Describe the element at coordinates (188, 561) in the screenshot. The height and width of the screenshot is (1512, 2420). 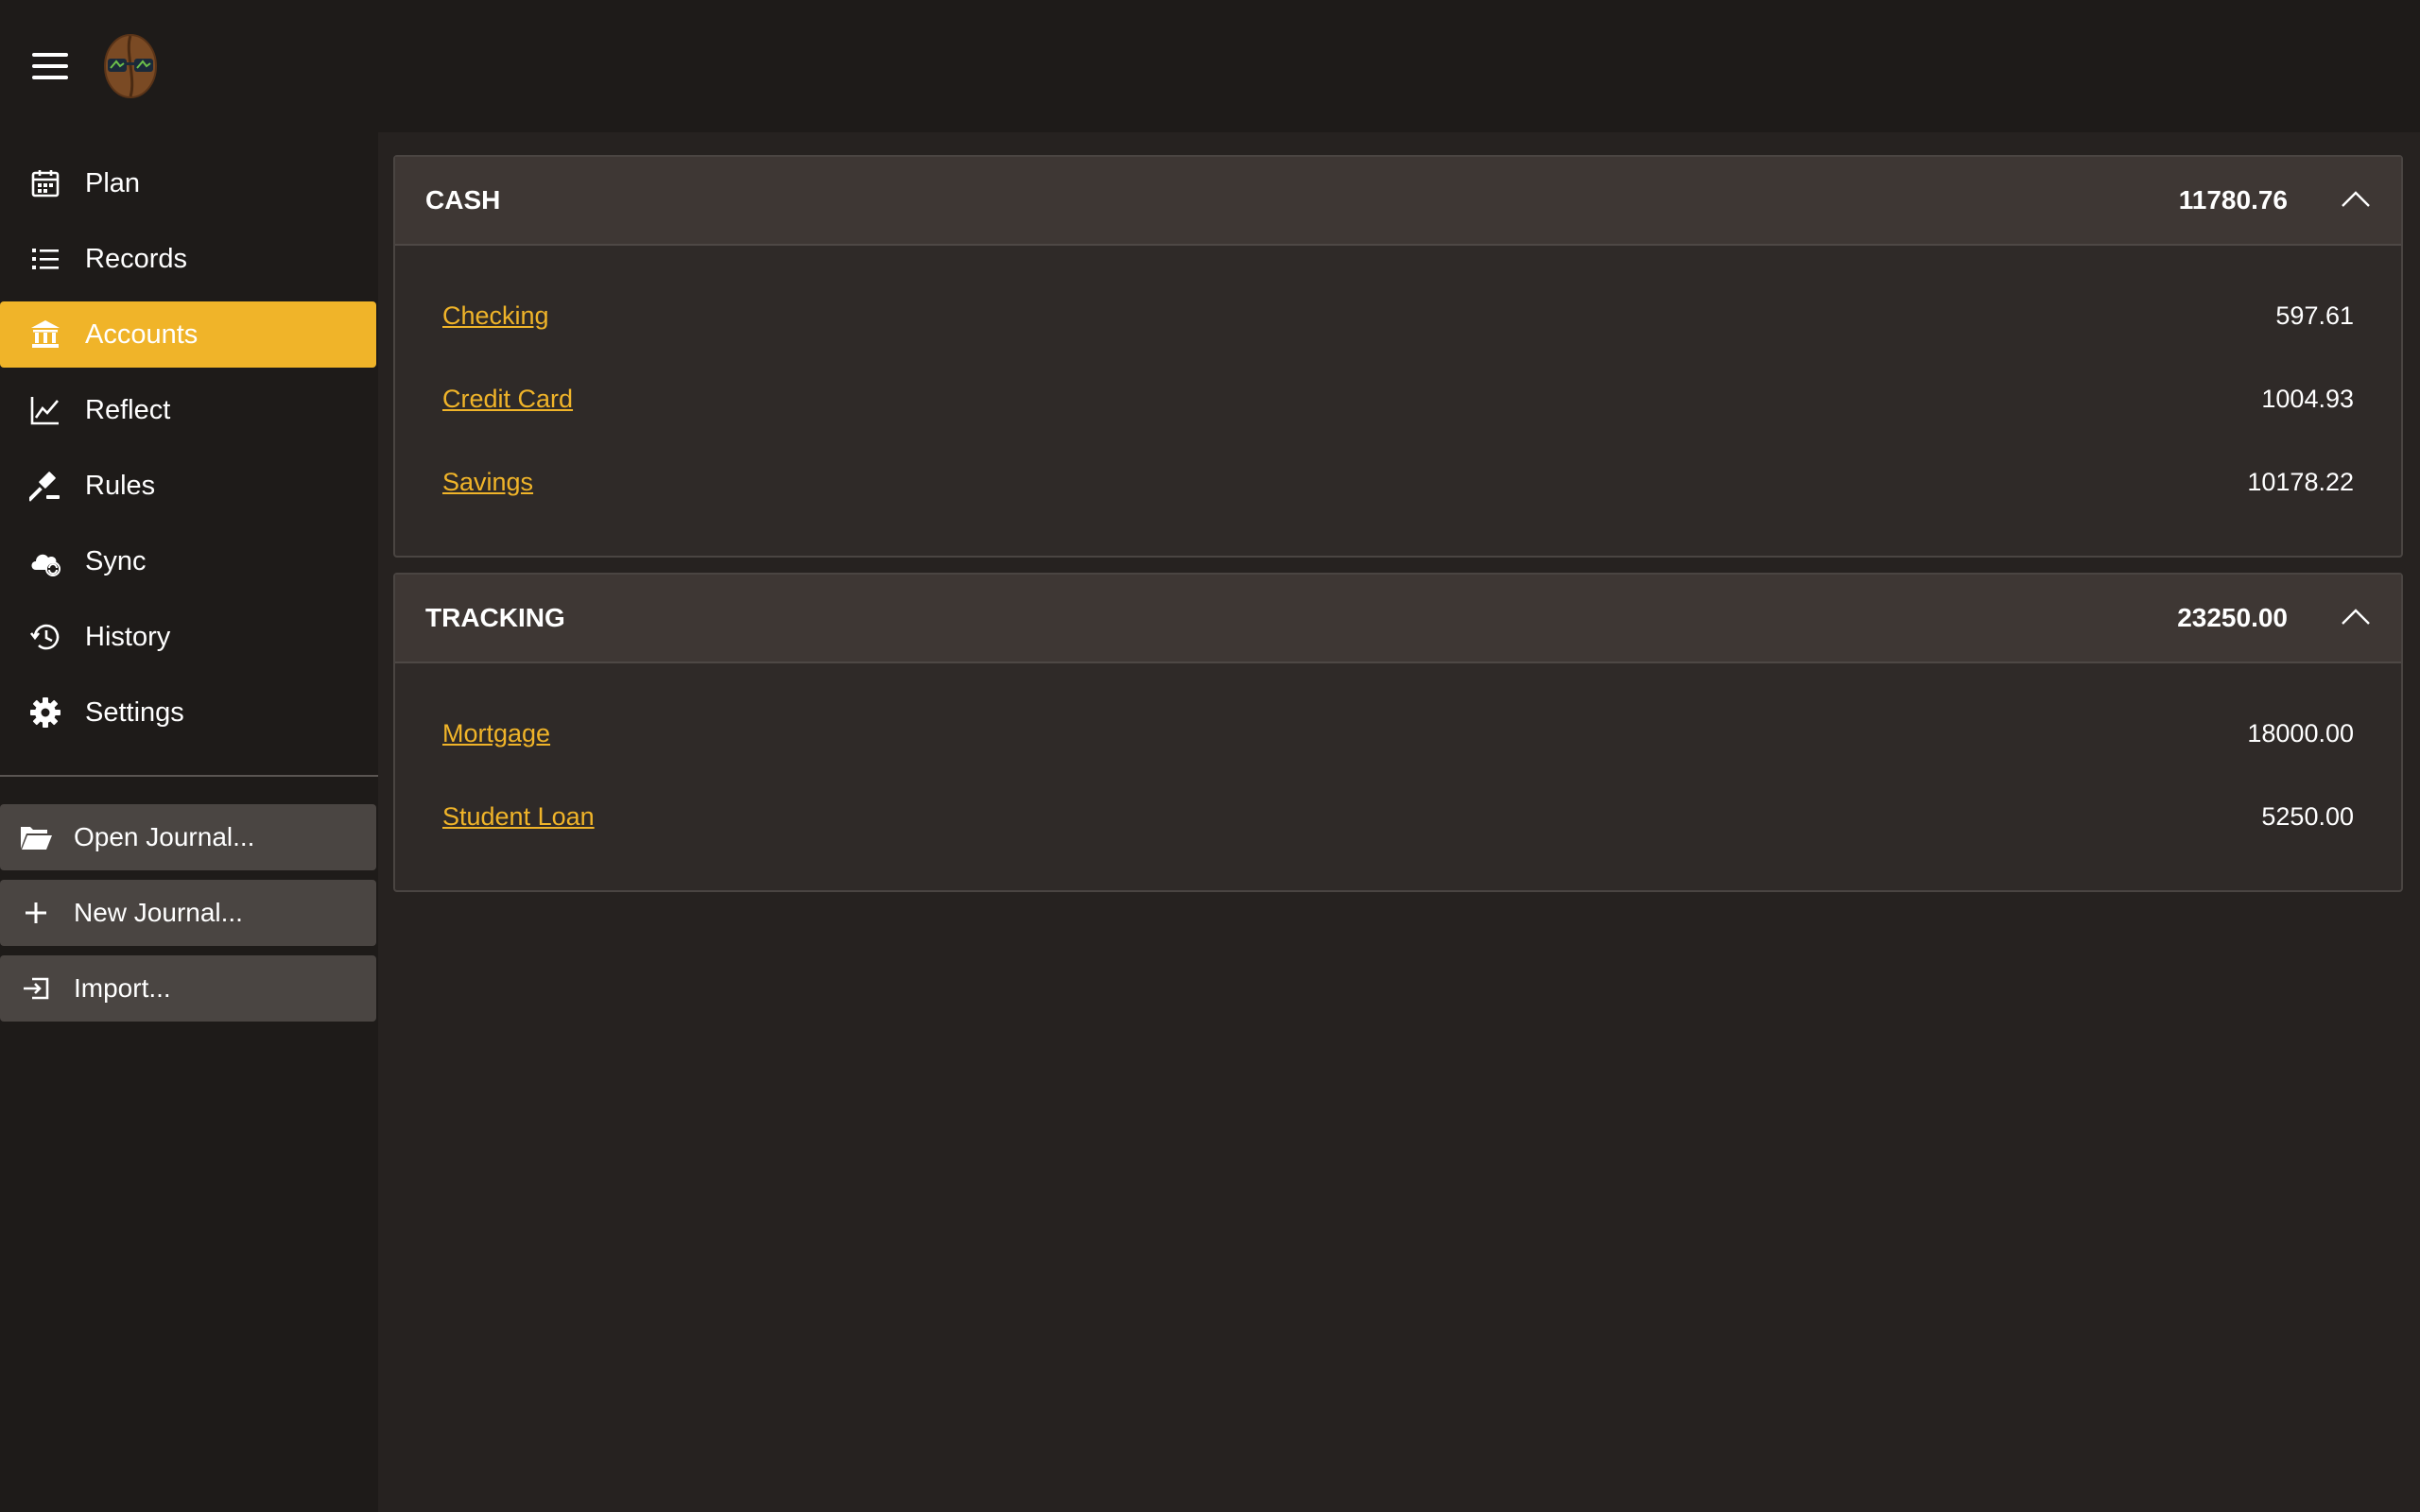
I see `sidebar-item-sync: Sync` at that location.